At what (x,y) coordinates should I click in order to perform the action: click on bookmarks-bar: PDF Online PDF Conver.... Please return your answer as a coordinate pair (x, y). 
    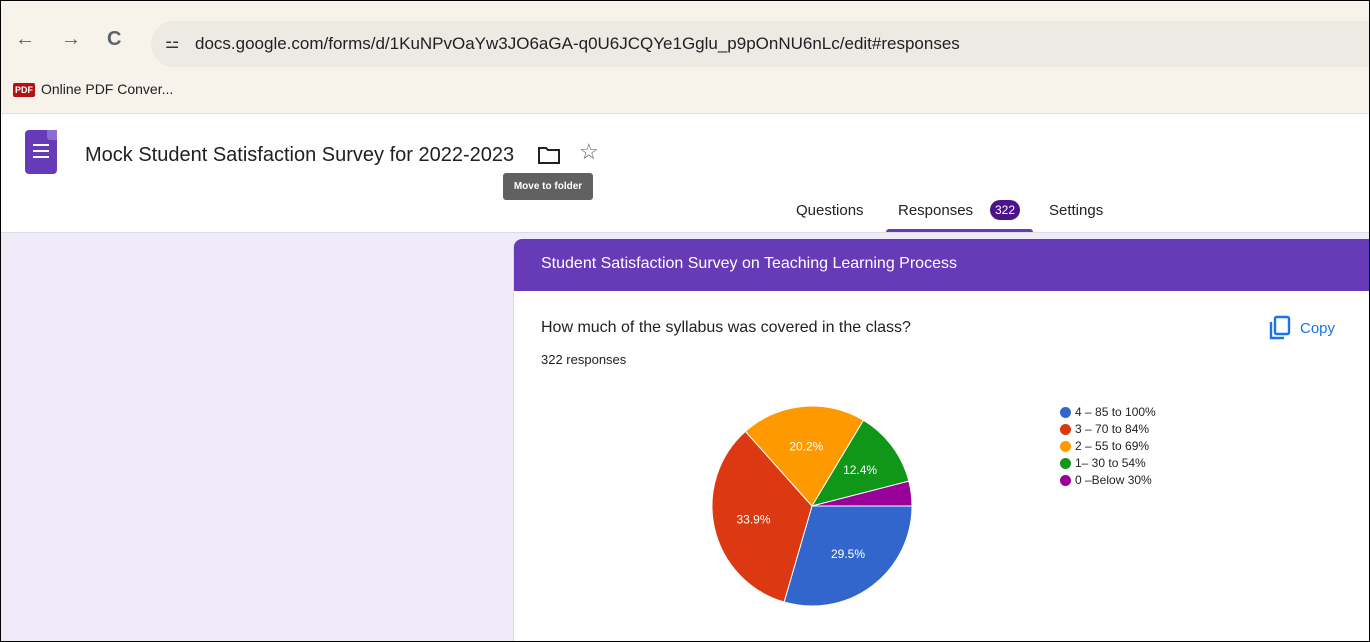
    Looking at the image, I should click on (685, 91).